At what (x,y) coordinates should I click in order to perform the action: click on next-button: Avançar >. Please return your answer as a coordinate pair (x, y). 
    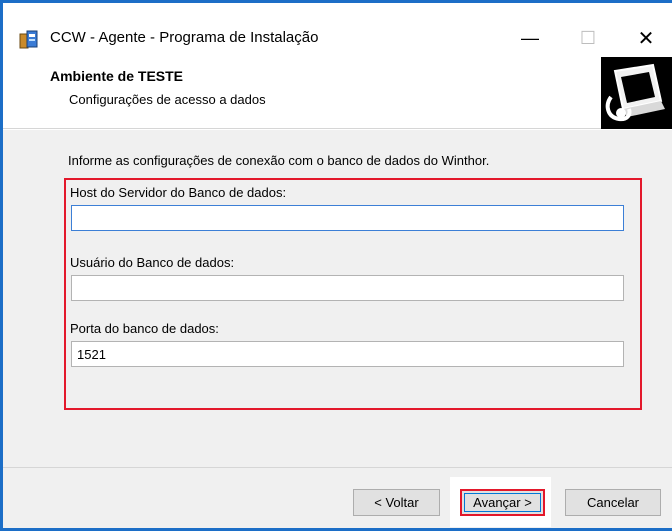
    Looking at the image, I should click on (502, 502).